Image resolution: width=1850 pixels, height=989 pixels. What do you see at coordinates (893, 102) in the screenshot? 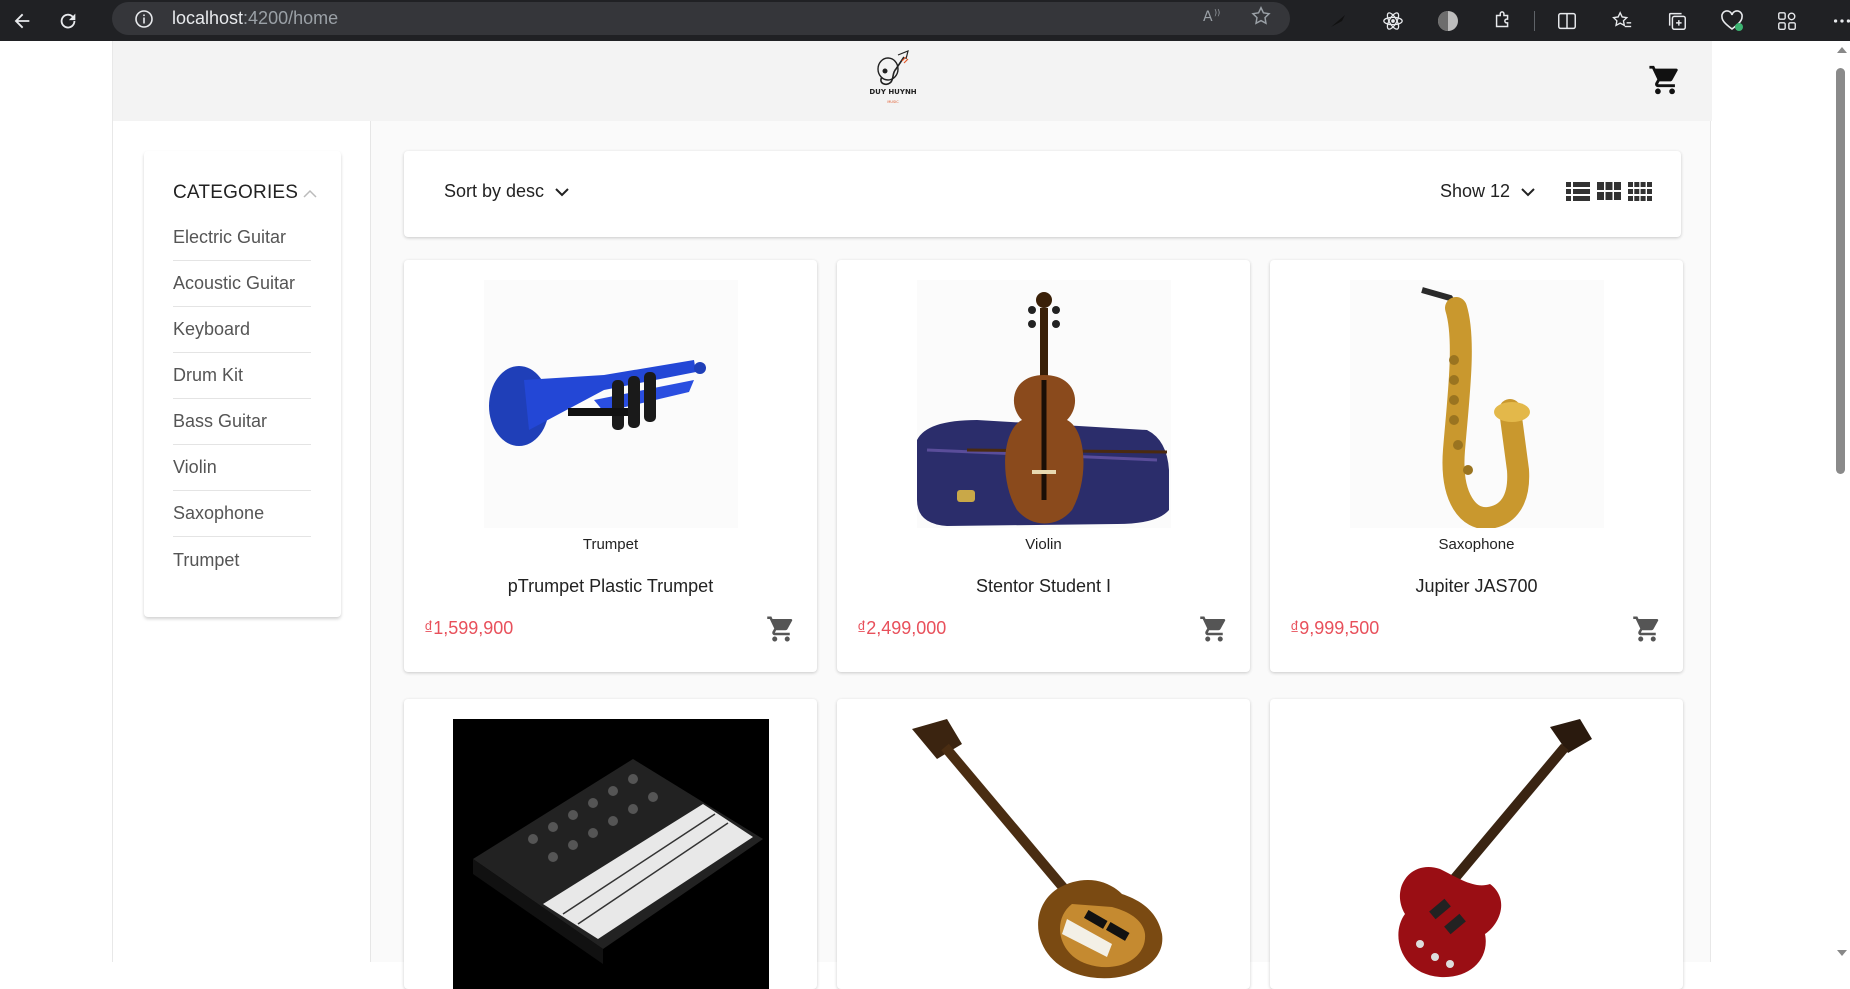
I see `logo-subtext: MUSIC` at bounding box center [893, 102].